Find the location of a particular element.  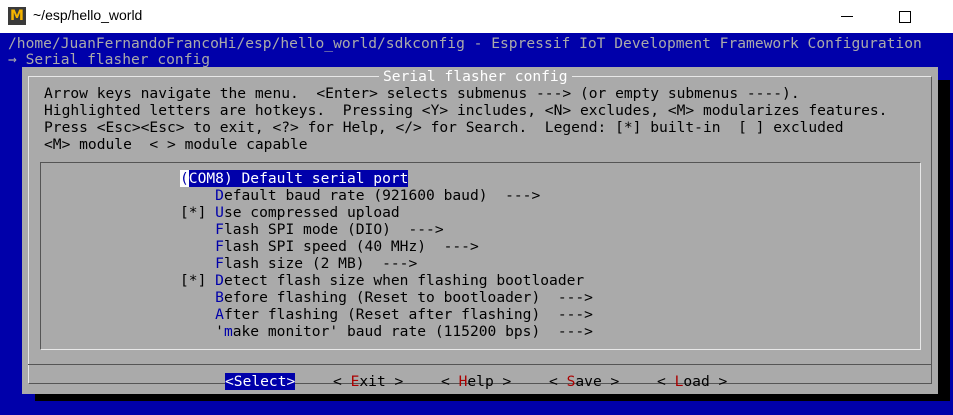

menu-item-label: se compressed upload is located at coordinates (311, 212).